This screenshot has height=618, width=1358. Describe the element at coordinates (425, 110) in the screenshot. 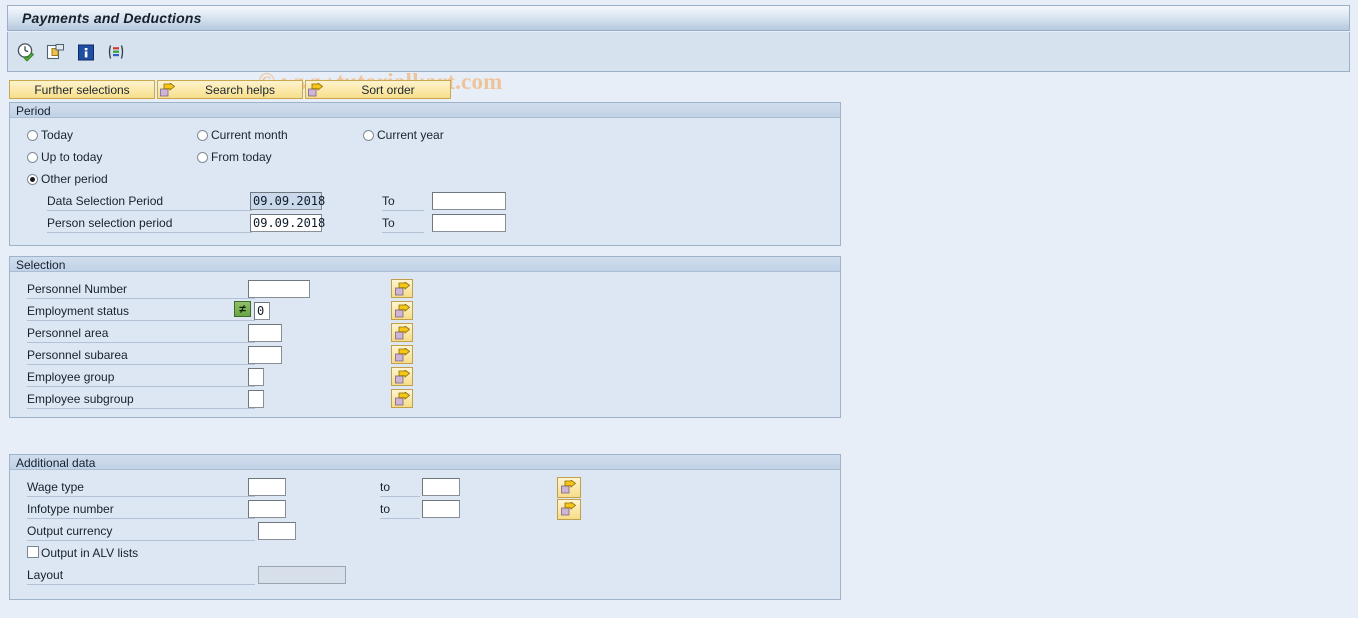

I see `period-group-header: Period` at that location.